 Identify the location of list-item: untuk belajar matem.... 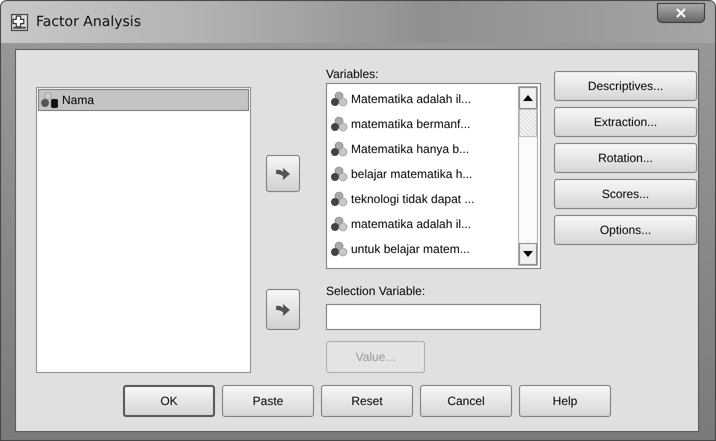
(424, 248).